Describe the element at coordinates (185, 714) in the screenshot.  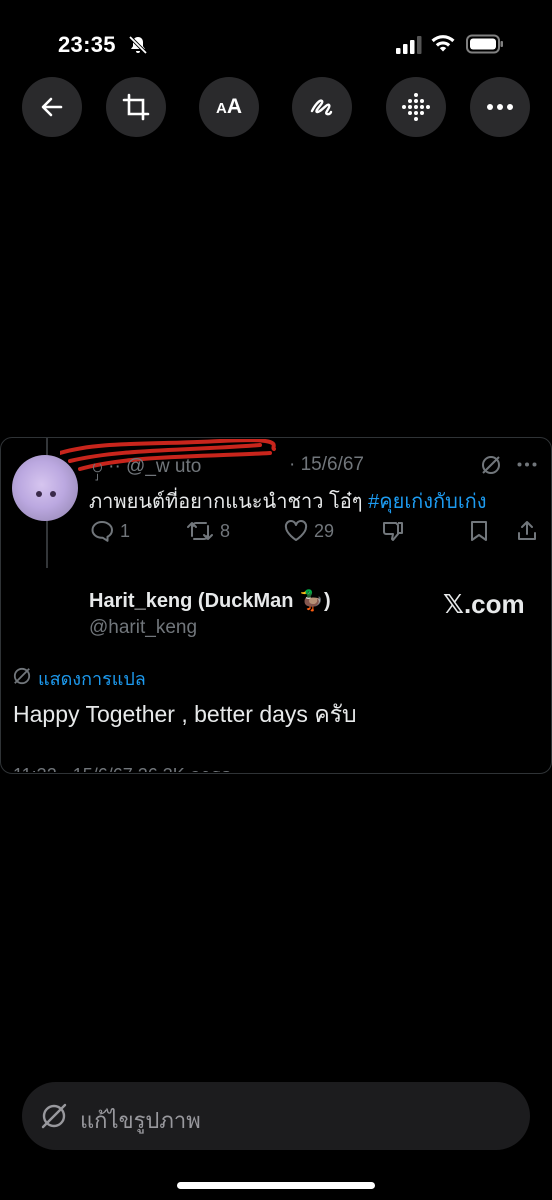
I see `tweet-text: Happy Together , better days ครับ` at that location.